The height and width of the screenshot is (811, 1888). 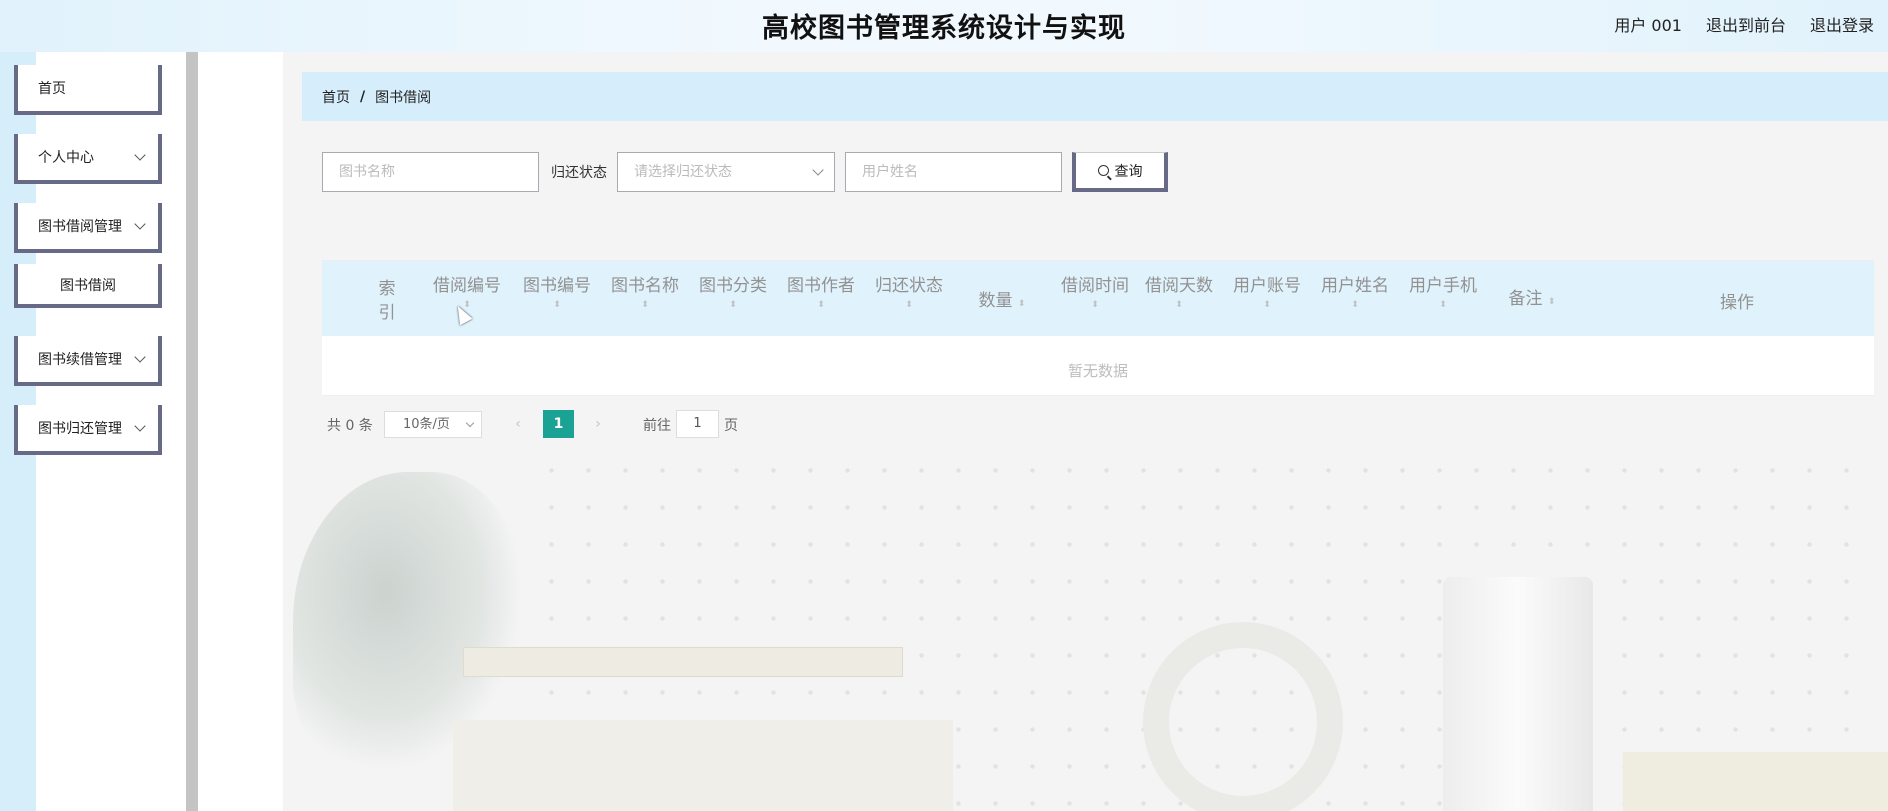 I want to click on logout-link: 退出登录, so click(x=1842, y=24).